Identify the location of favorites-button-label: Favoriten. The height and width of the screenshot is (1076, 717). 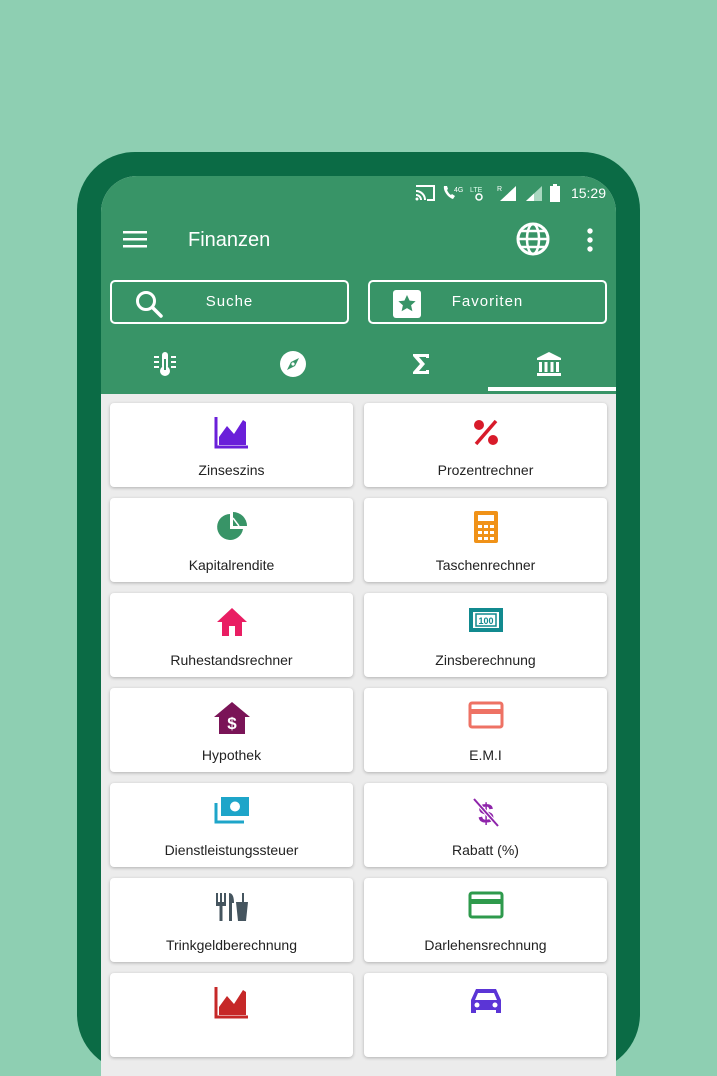
(487, 301).